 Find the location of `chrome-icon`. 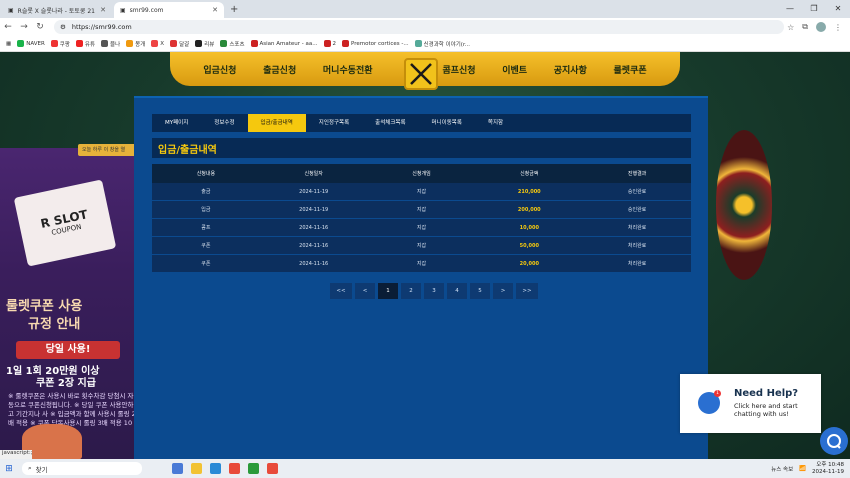

chrome-icon is located at coordinates (234, 468).